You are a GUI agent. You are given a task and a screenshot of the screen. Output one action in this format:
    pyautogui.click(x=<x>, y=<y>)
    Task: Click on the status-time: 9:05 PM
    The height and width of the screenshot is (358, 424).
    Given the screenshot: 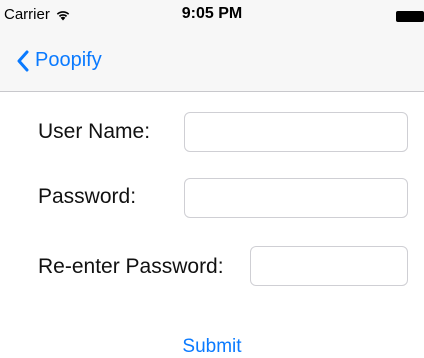 What is the action you would take?
    pyautogui.click(x=212, y=13)
    